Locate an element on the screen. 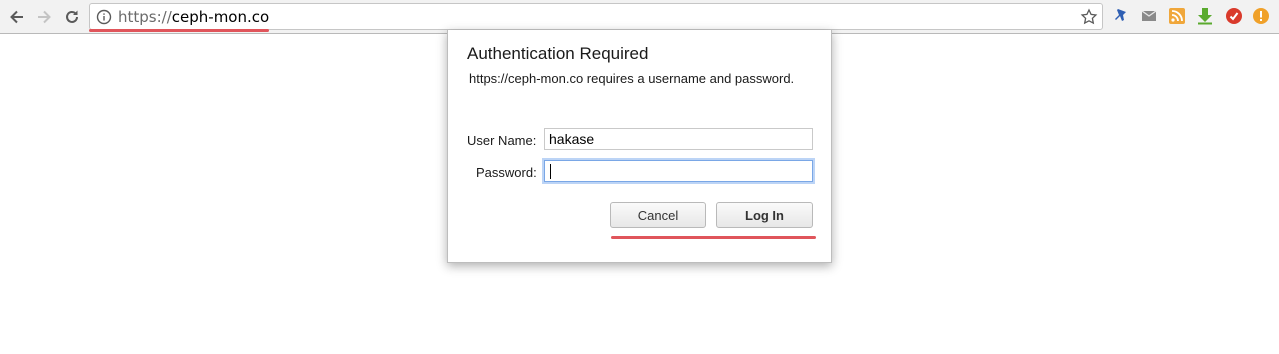  username-label: User Name: is located at coordinates (502, 140).